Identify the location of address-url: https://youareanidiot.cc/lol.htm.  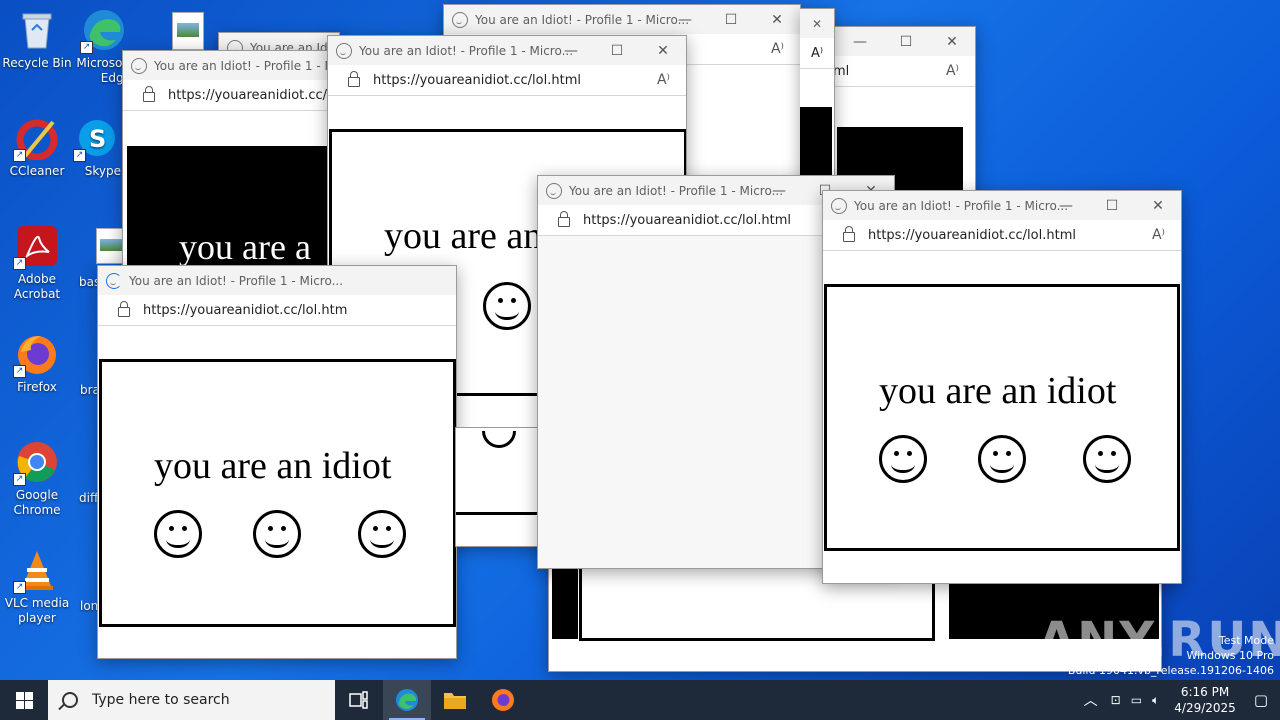
(245, 310).